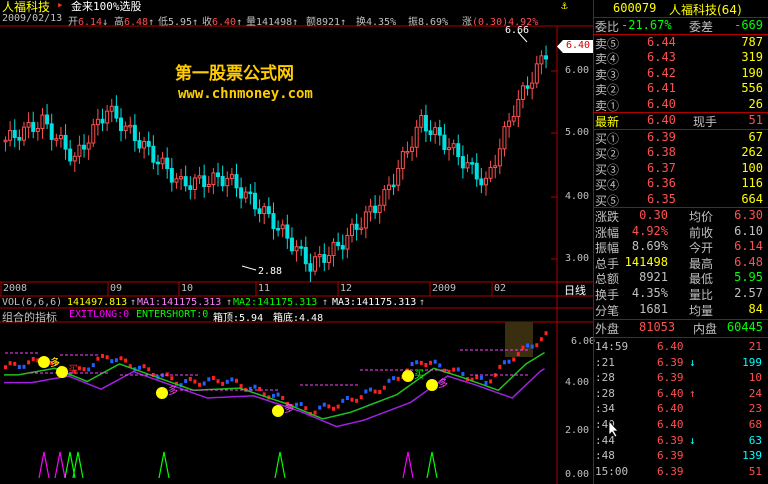 This screenshot has height=484, width=768. I want to click on vol-label: VOL(6,6,6), so click(32, 302).